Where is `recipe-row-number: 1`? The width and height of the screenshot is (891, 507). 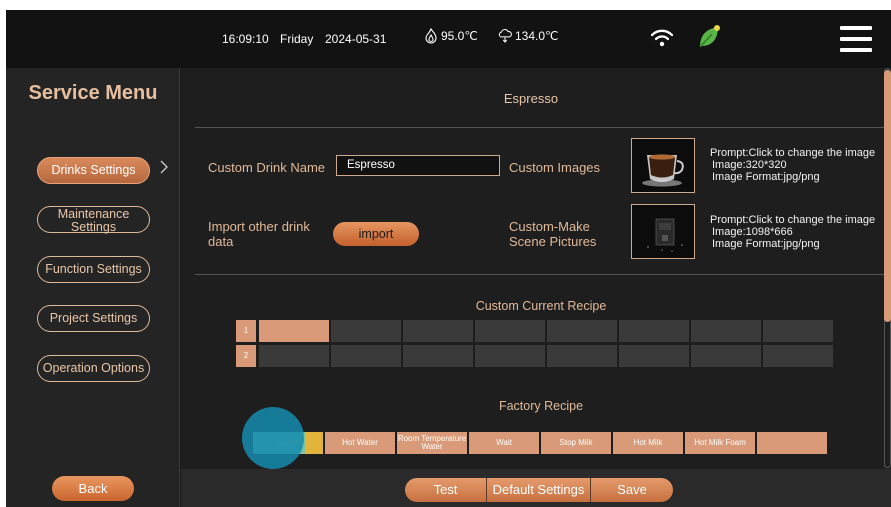 recipe-row-number: 1 is located at coordinates (246, 331).